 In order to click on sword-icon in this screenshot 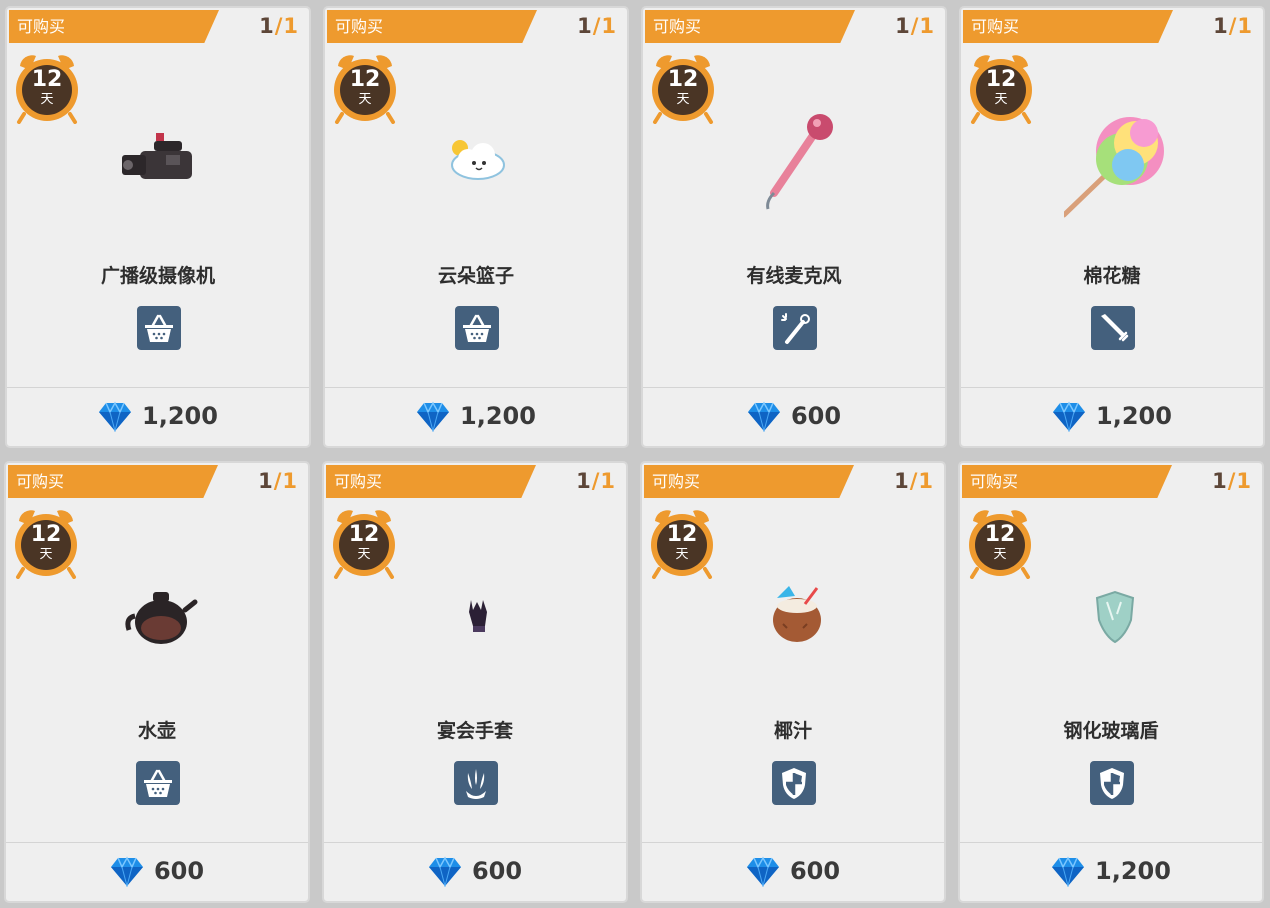, I will do `click(1113, 328)`.